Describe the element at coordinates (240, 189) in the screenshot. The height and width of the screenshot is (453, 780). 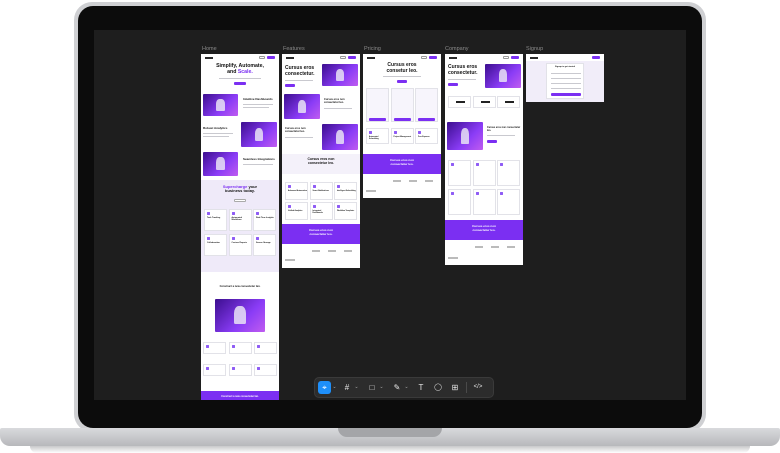
I see `home-supercharge-title: Supercharge your business today.` at that location.